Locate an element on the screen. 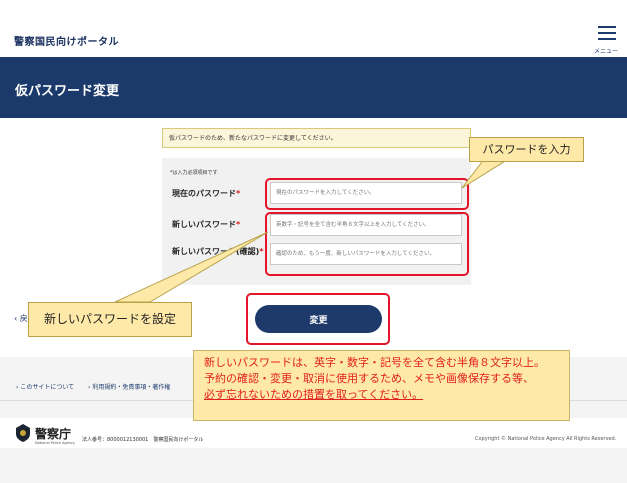  footer-bottom is located at coordinates (313, 433).